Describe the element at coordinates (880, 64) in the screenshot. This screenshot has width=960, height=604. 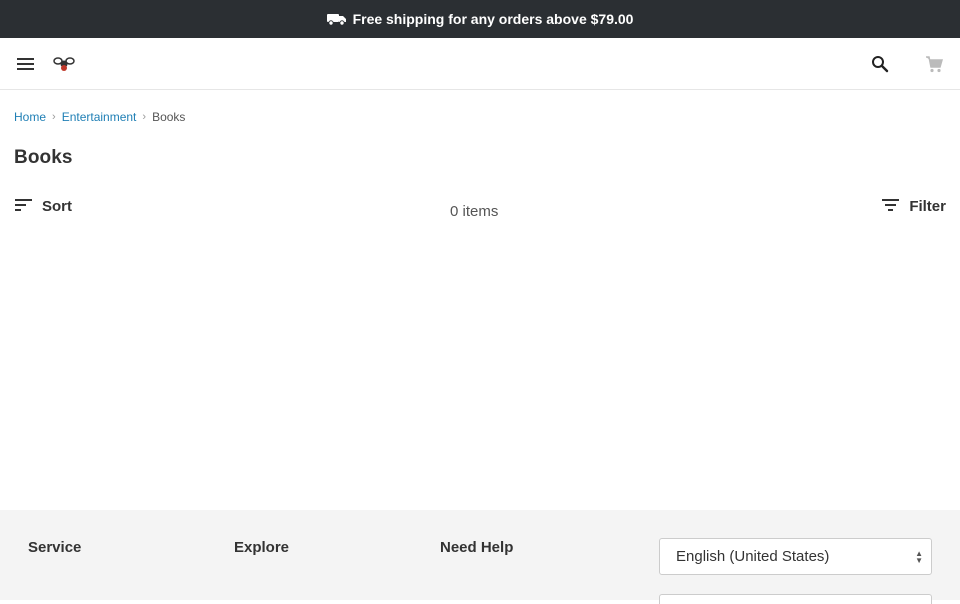
I see `search-icon` at that location.